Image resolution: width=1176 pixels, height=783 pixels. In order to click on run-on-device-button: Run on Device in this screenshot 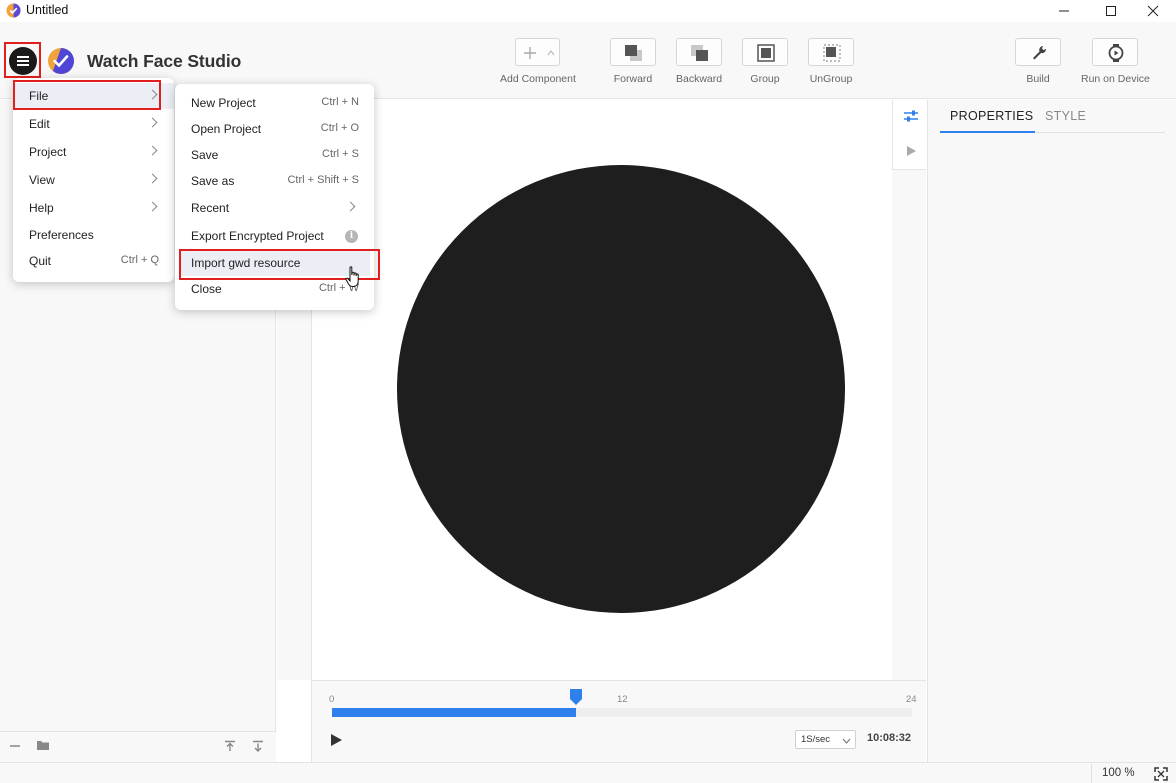, I will do `click(1115, 61)`.